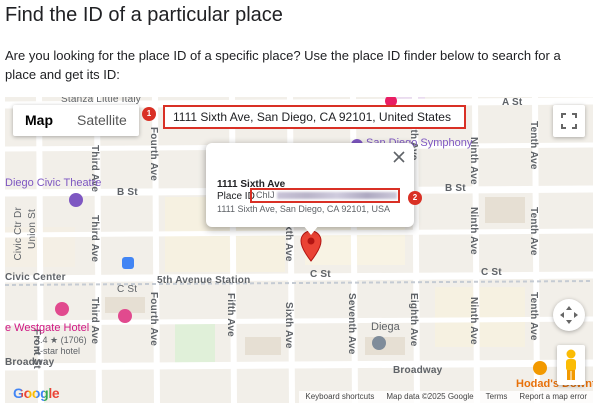  What do you see at coordinates (18, 234) in the screenshot?
I see `civic-ctr-dr-label: Civic Ctr Dr` at bounding box center [18, 234].